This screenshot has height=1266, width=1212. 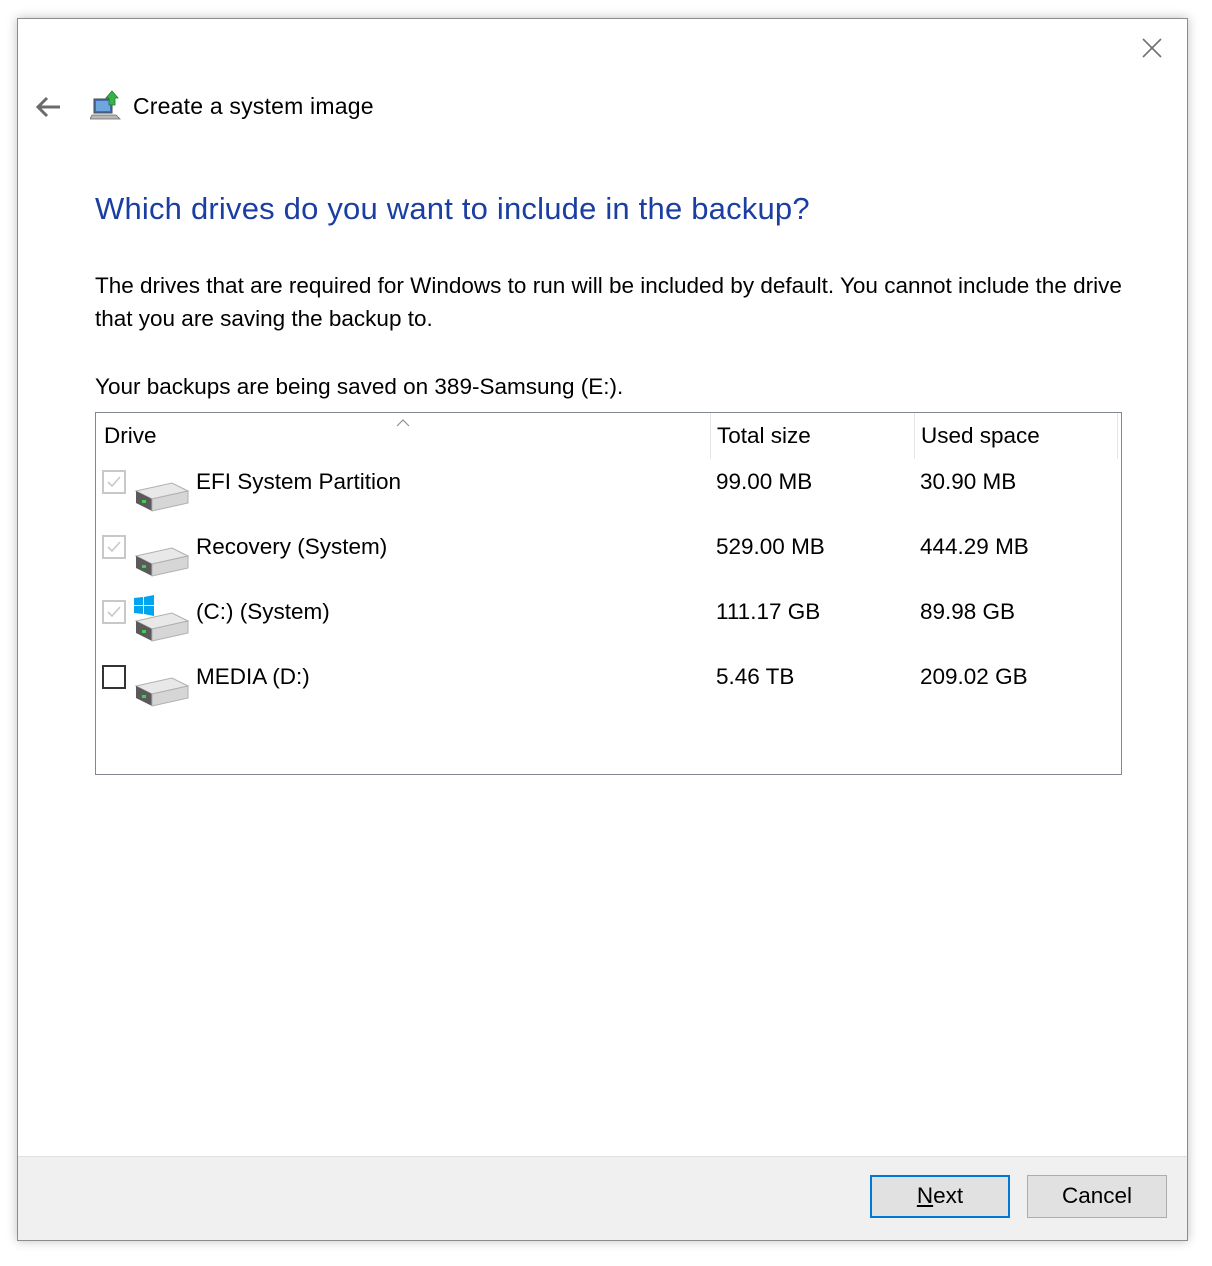 What do you see at coordinates (253, 106) in the screenshot?
I see `window-title: Create a system image` at bounding box center [253, 106].